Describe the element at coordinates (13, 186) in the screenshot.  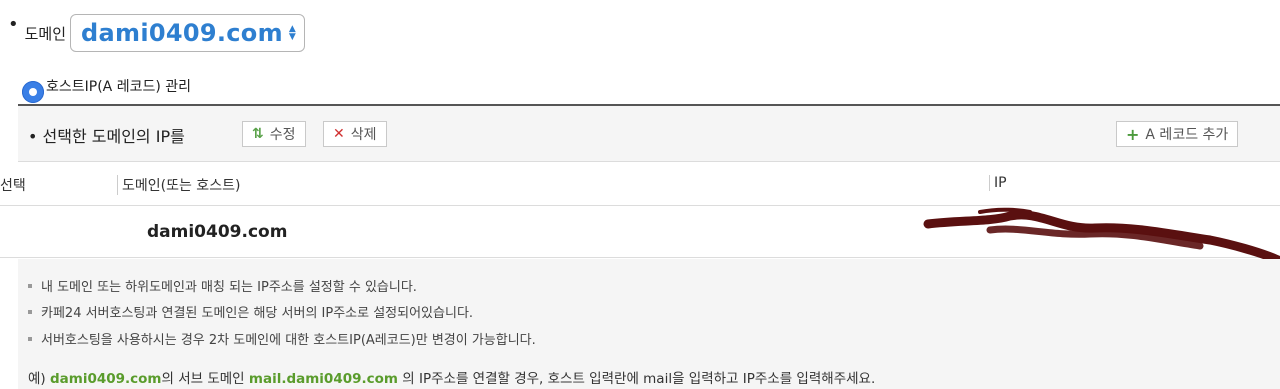
I see `column-header-select: 선택` at that location.